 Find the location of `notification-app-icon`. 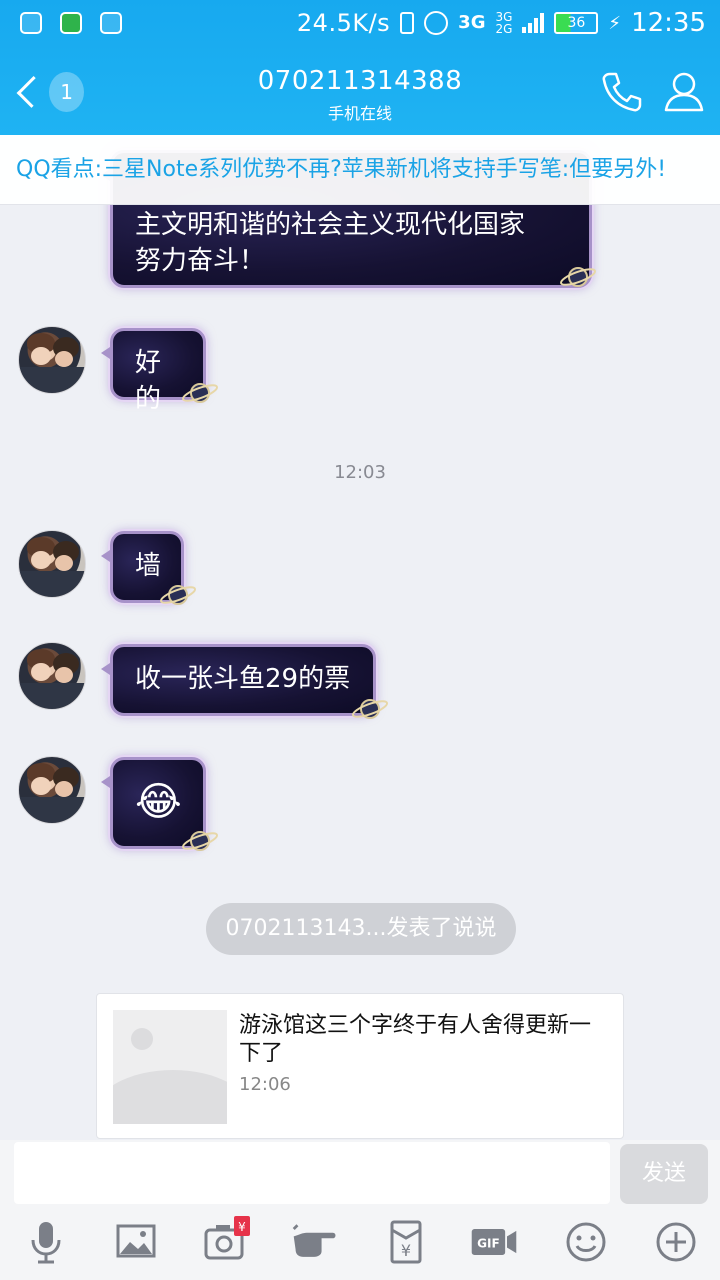

notification-app-icon is located at coordinates (111, 23).